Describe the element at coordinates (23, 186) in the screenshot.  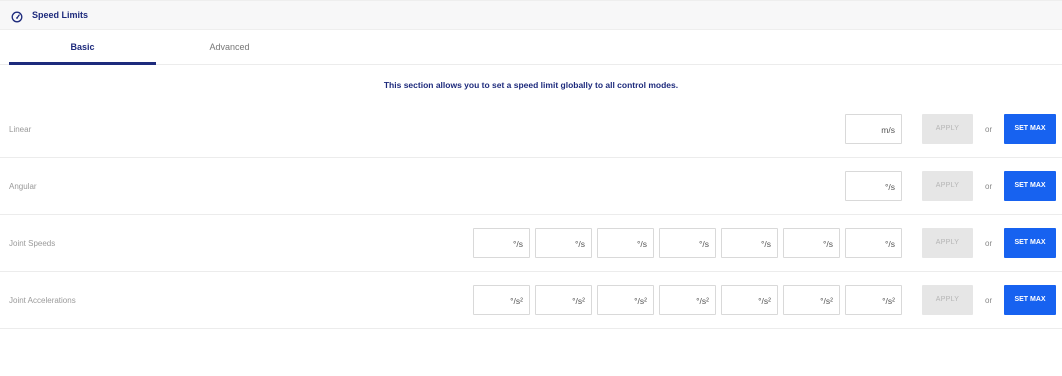
I see `row-label: Angular` at that location.